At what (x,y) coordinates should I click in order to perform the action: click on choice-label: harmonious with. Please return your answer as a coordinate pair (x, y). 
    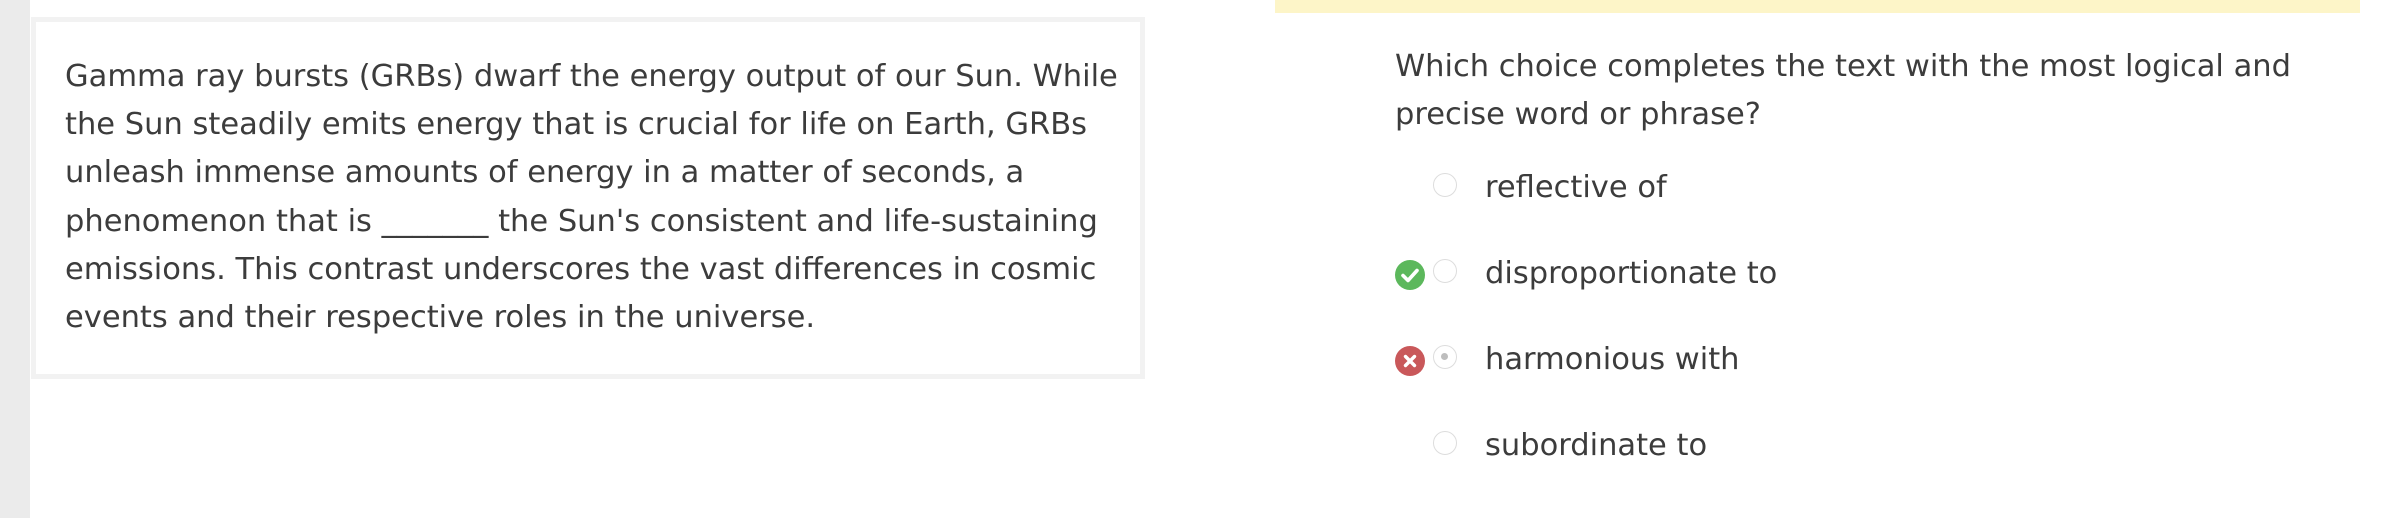
    Looking at the image, I should click on (1612, 359).